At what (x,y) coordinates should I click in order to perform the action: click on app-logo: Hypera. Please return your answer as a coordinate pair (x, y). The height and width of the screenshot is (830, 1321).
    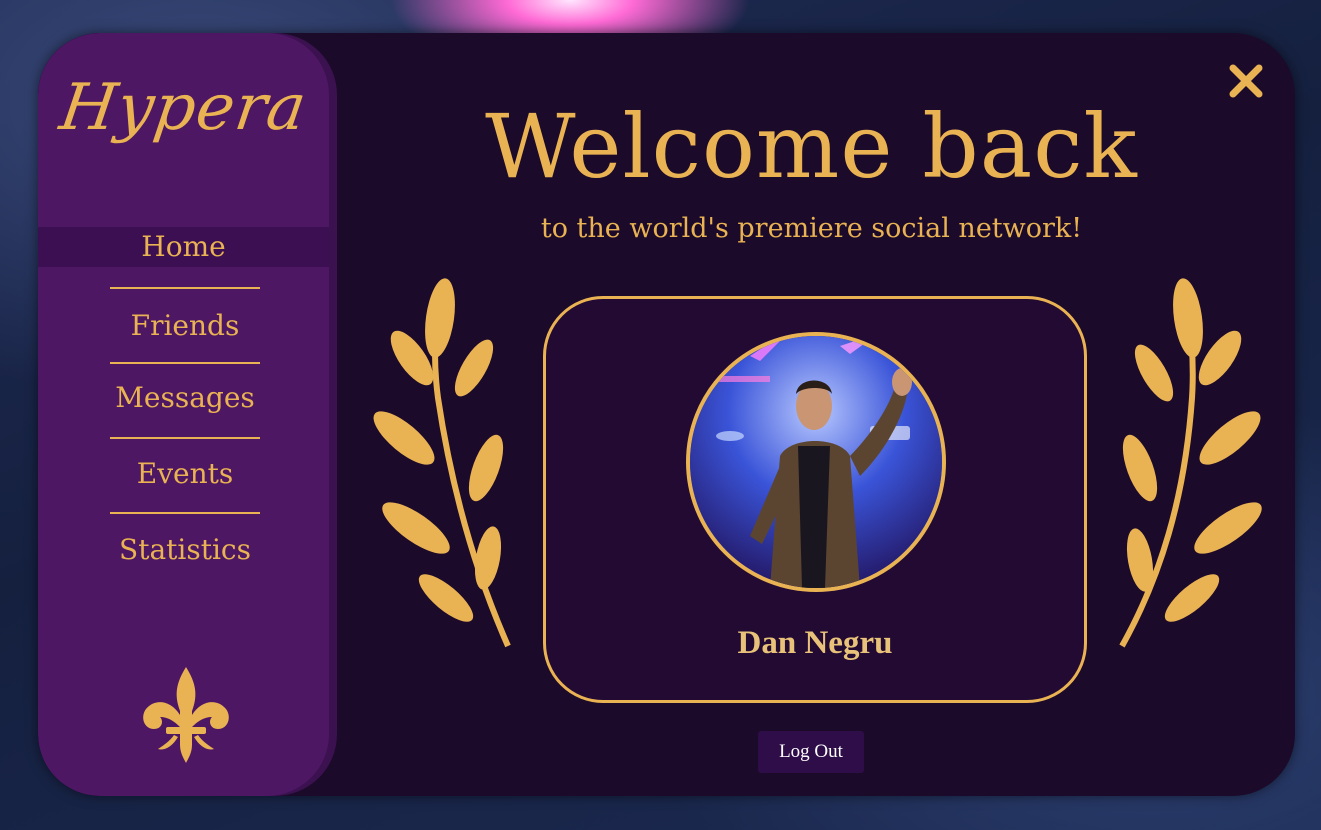
    Looking at the image, I should click on (186, 108).